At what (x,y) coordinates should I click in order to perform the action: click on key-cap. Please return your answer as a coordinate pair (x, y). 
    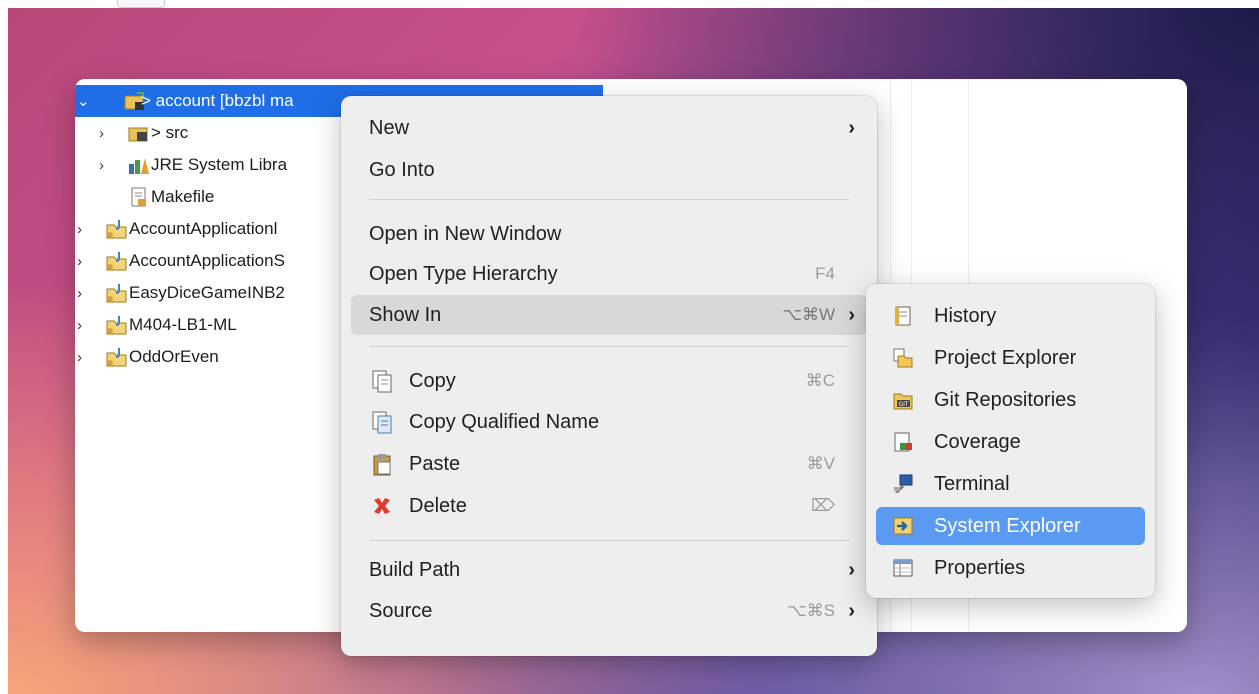
    Looking at the image, I should click on (141, 4).